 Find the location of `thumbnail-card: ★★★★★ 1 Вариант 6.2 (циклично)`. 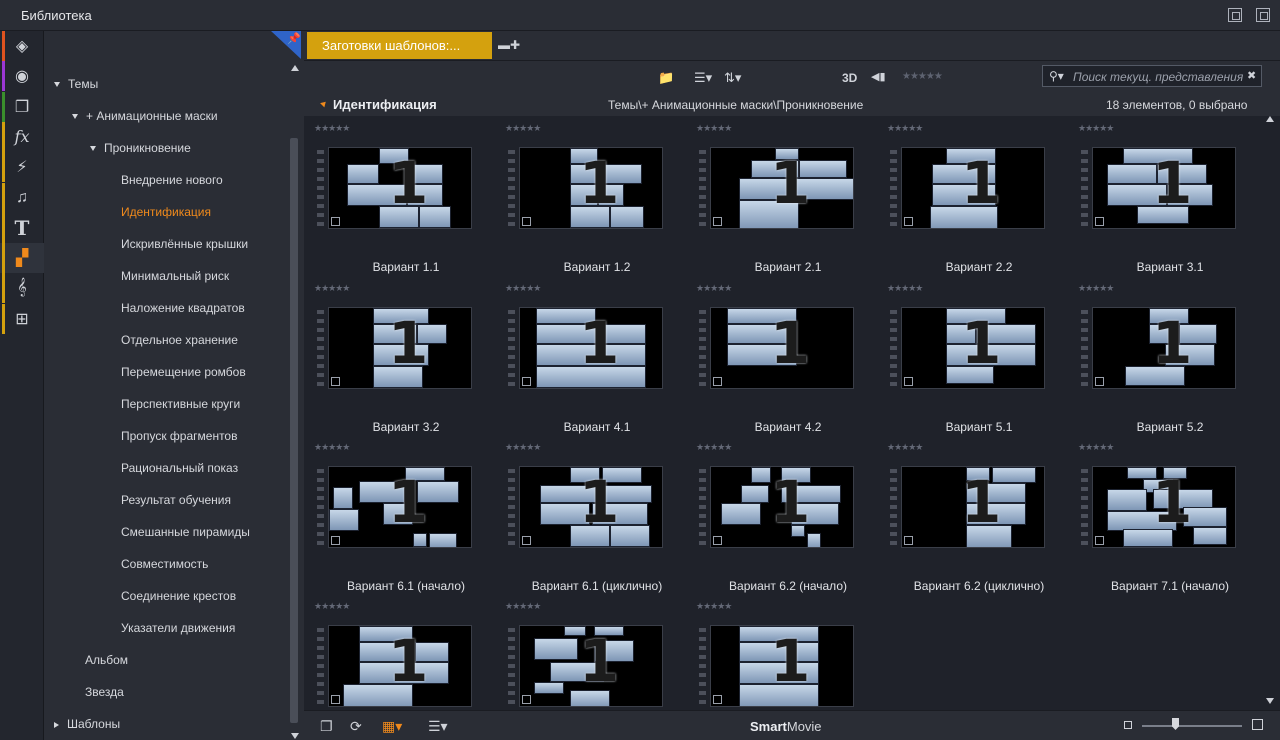

thumbnail-card: ★★★★★ 1 Вариант 6.2 (циклично) is located at coordinates (971, 522).